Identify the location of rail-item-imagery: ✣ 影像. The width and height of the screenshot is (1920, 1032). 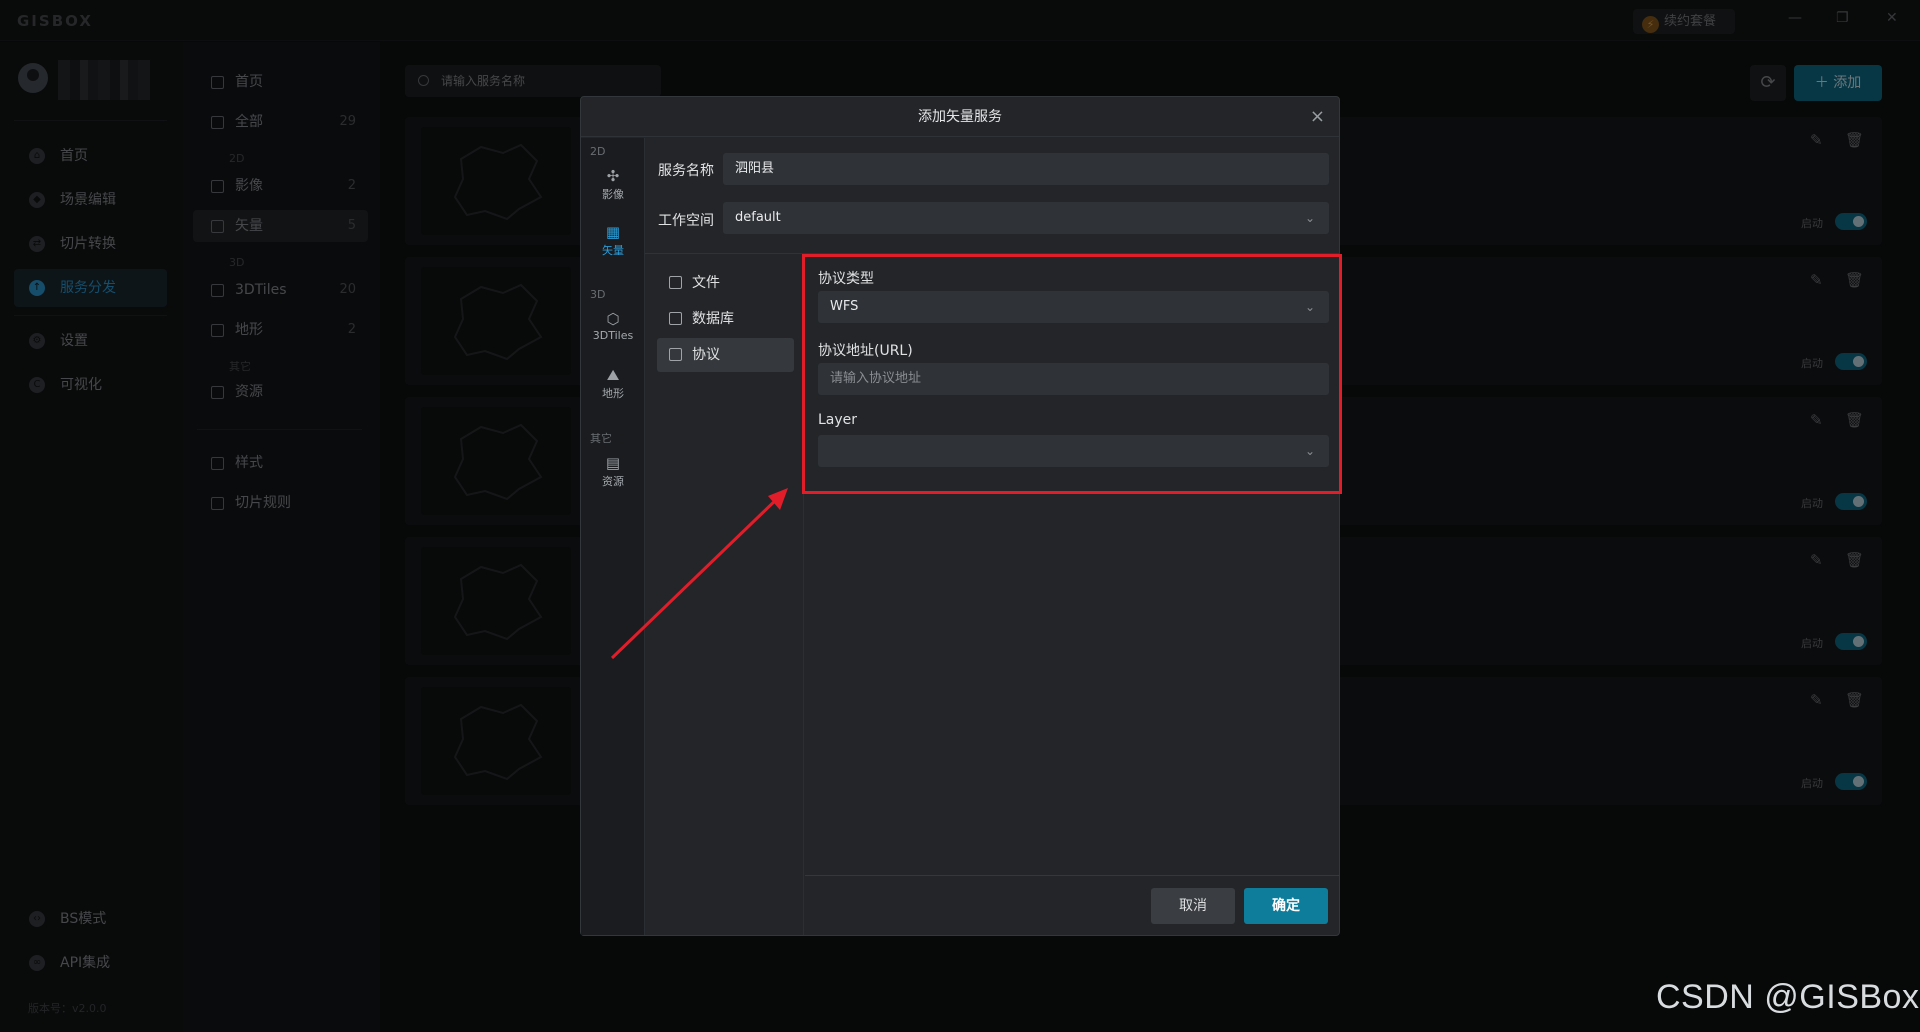
(613, 188).